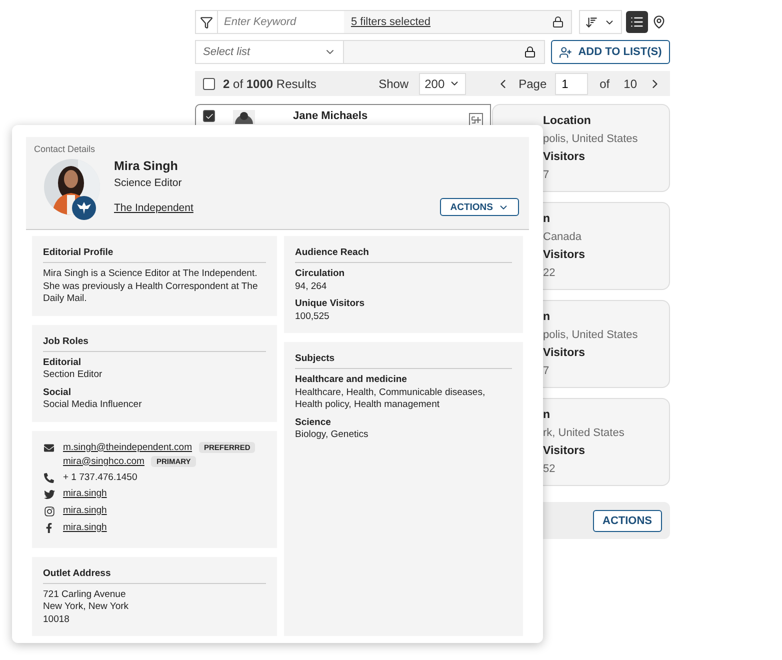 The image size is (782, 660). What do you see at coordinates (591, 22) in the screenshot?
I see `sort-icon` at bounding box center [591, 22].